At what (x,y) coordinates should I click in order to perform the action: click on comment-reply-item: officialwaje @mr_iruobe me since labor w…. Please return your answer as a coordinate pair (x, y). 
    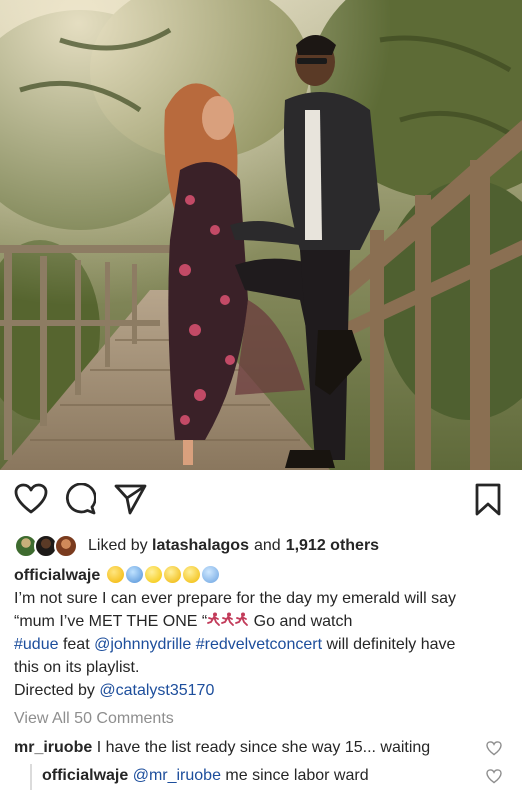
    Looking at the image, I should click on (205, 776).